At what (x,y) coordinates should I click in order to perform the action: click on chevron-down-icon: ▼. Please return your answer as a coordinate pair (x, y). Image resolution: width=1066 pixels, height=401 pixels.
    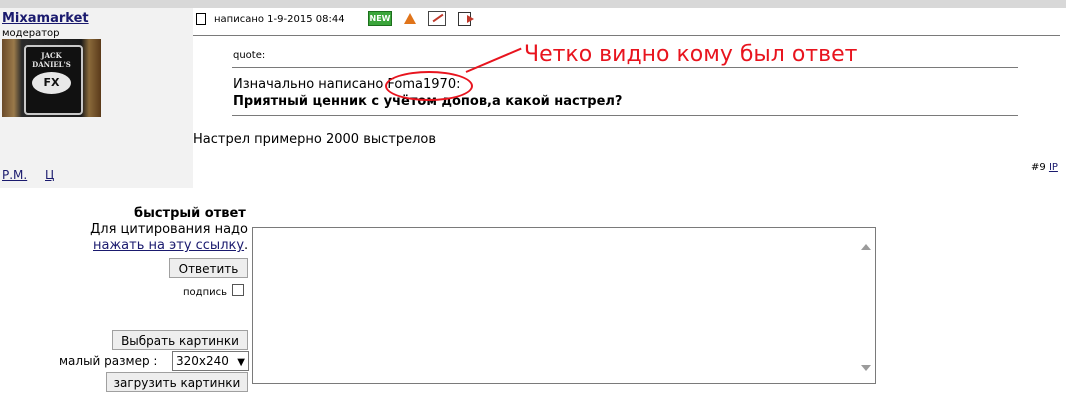
    Looking at the image, I should click on (241, 362).